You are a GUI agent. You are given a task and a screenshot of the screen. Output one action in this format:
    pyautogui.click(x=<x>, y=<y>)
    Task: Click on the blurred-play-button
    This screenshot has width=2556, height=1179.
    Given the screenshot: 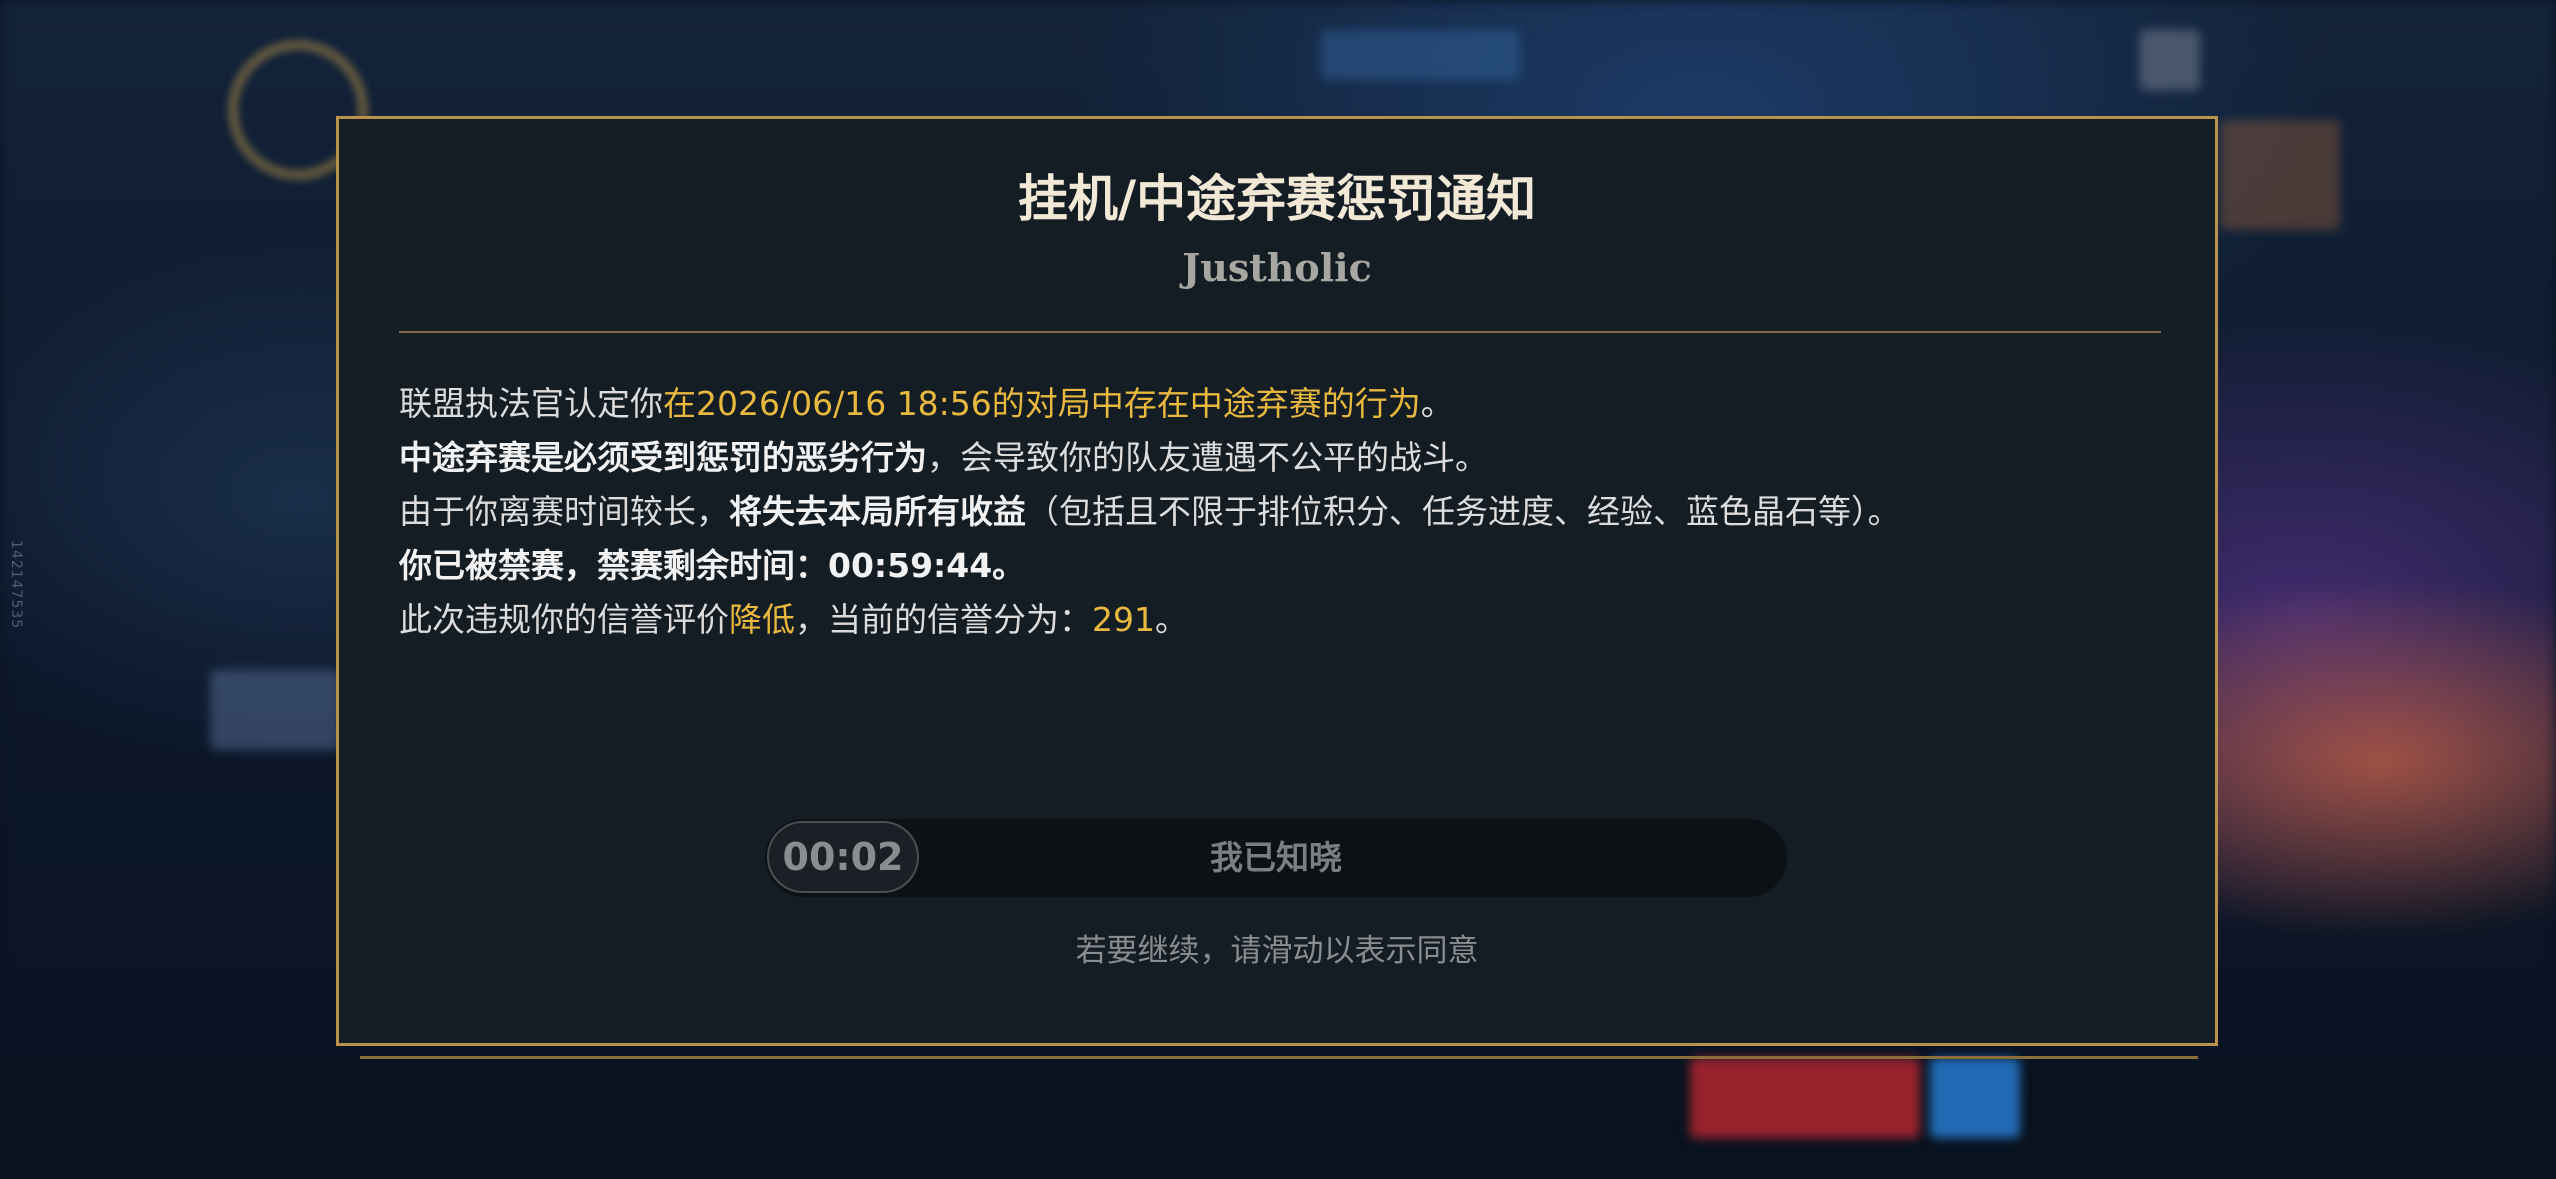 What is the action you would take?
    pyautogui.click(x=1805, y=1098)
    